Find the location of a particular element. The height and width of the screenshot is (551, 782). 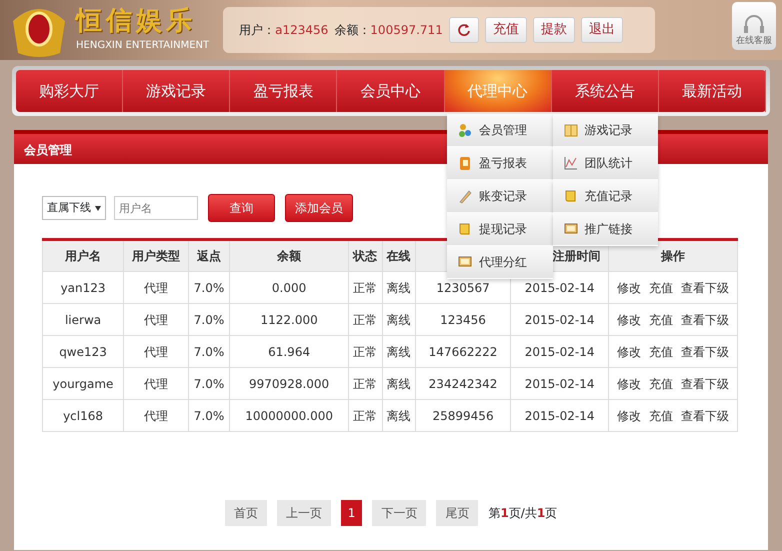

table-cell: 10000000.000 is located at coordinates (289, 416).